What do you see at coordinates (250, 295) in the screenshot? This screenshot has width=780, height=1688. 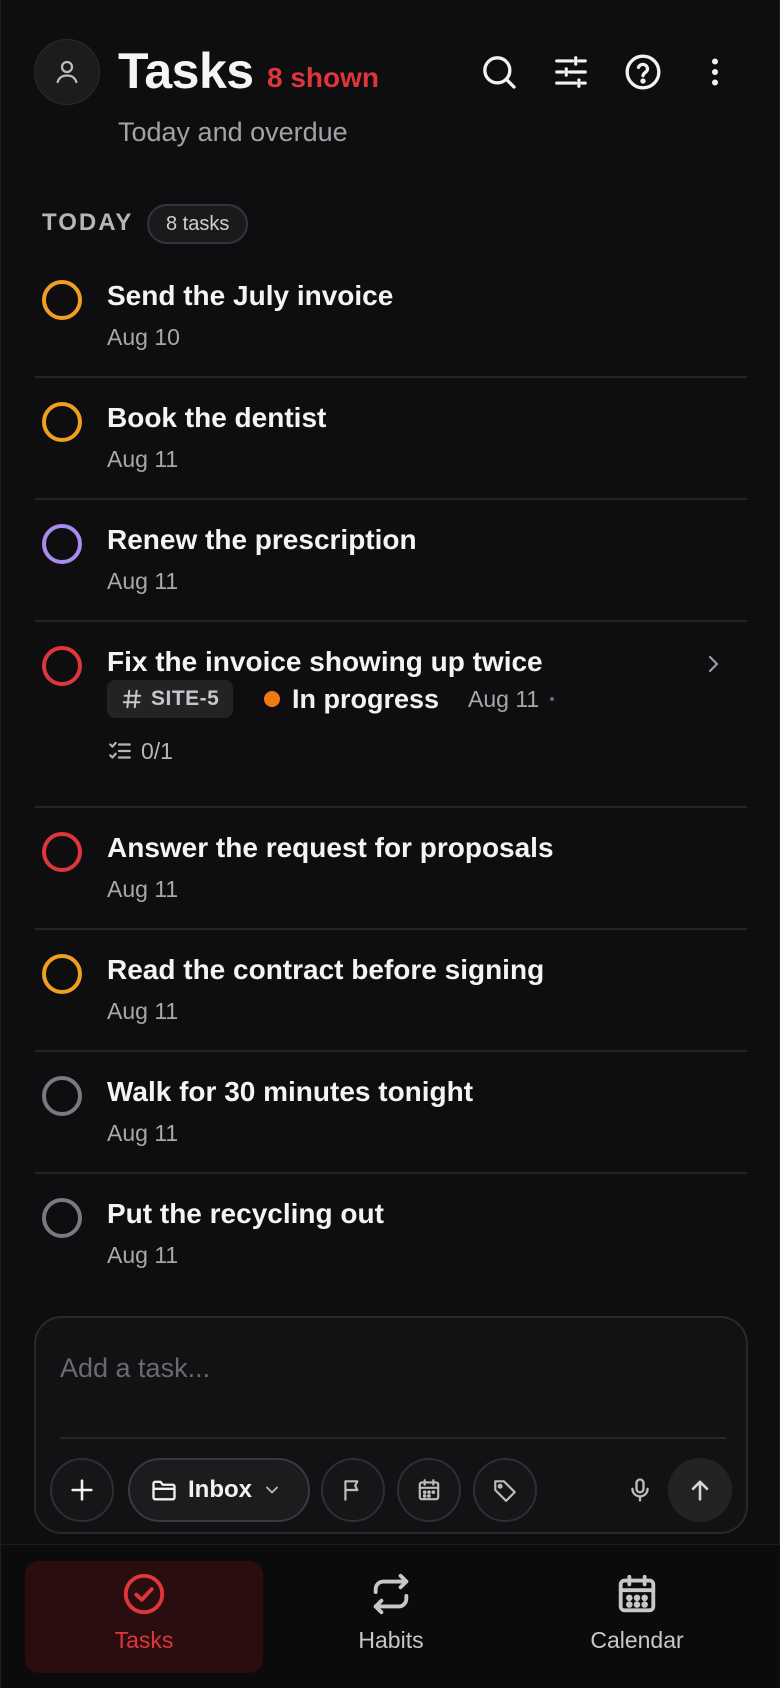 I see `task-title: Send the July invoice` at bounding box center [250, 295].